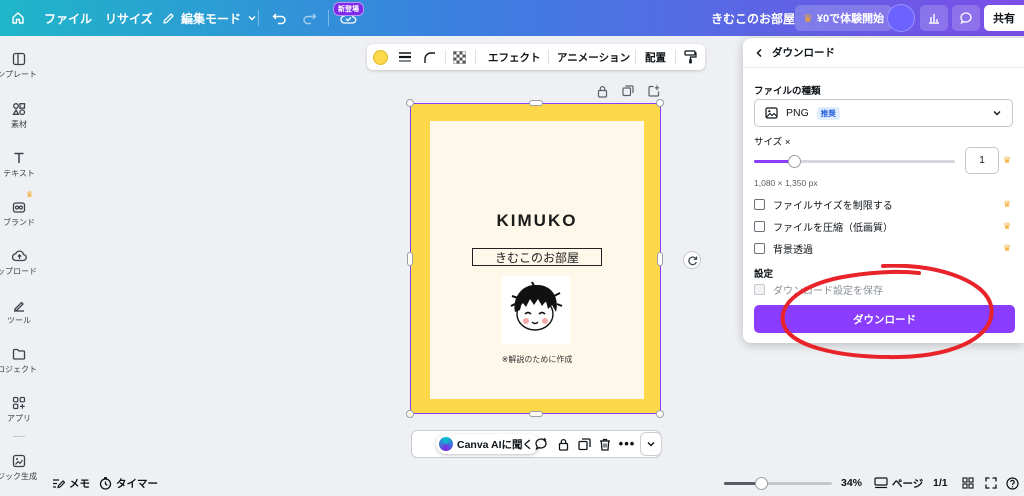 This screenshot has width=1024, height=496. Describe the element at coordinates (309, 18) in the screenshot. I see `redo-button` at that location.